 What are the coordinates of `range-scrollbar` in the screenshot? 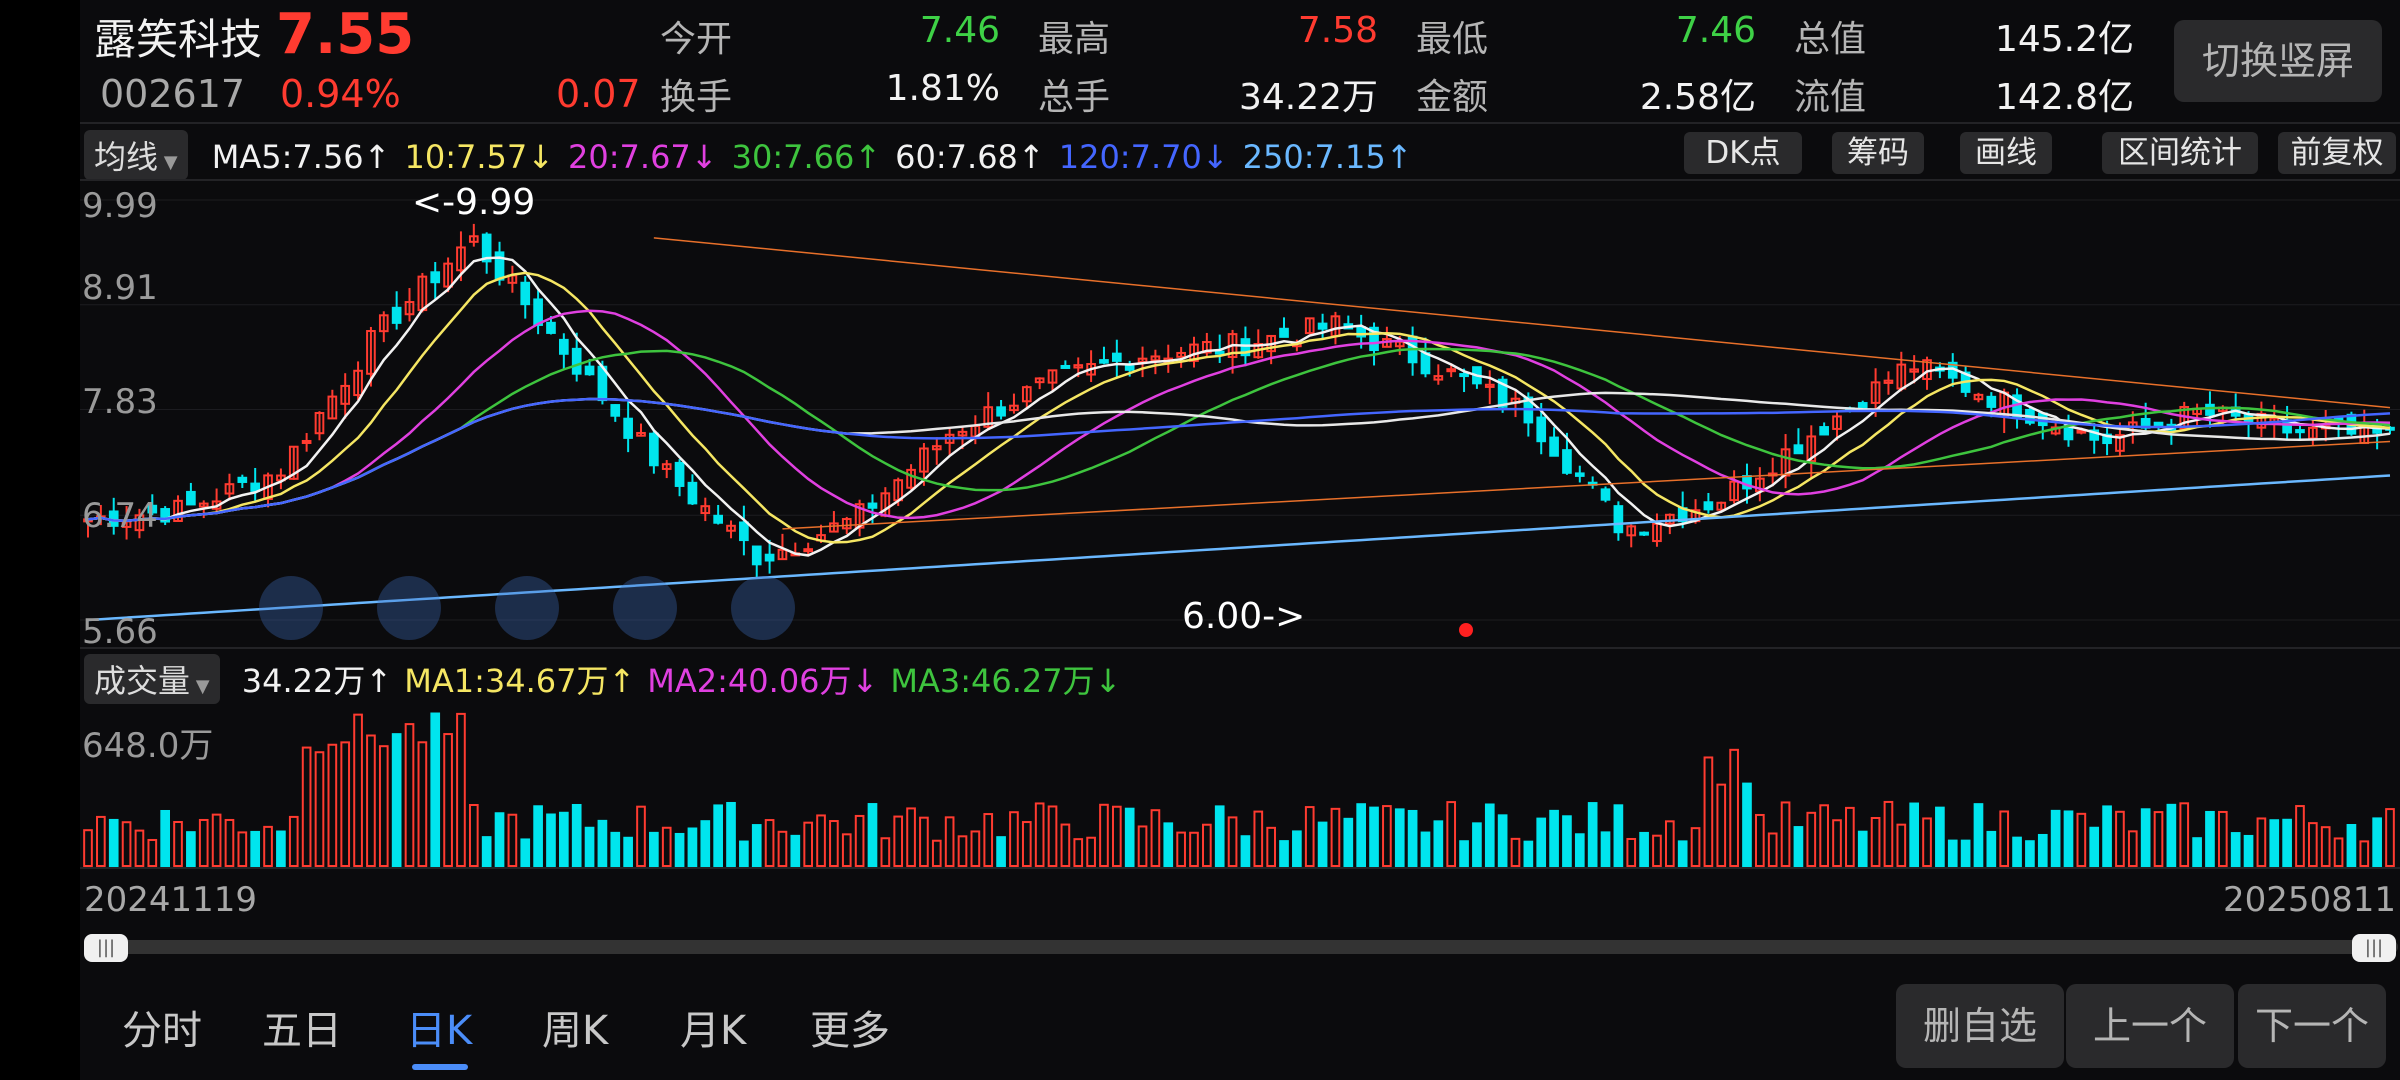 It's located at (1242, 947).